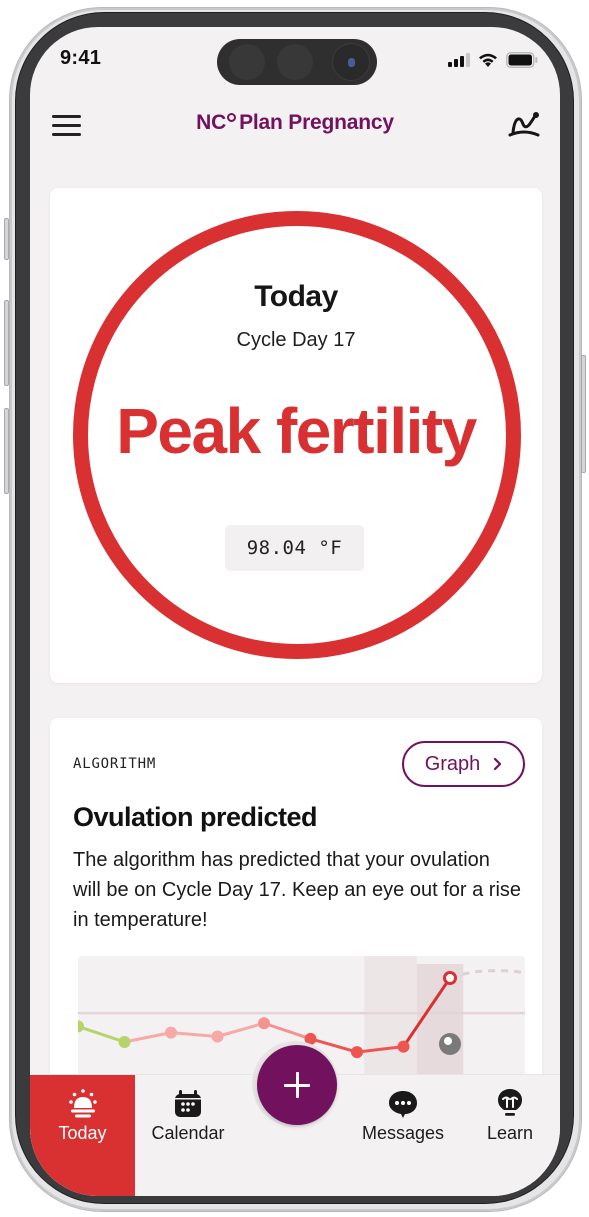 The height and width of the screenshot is (1217, 589). I want to click on lightbulb-icon, so click(510, 1102).